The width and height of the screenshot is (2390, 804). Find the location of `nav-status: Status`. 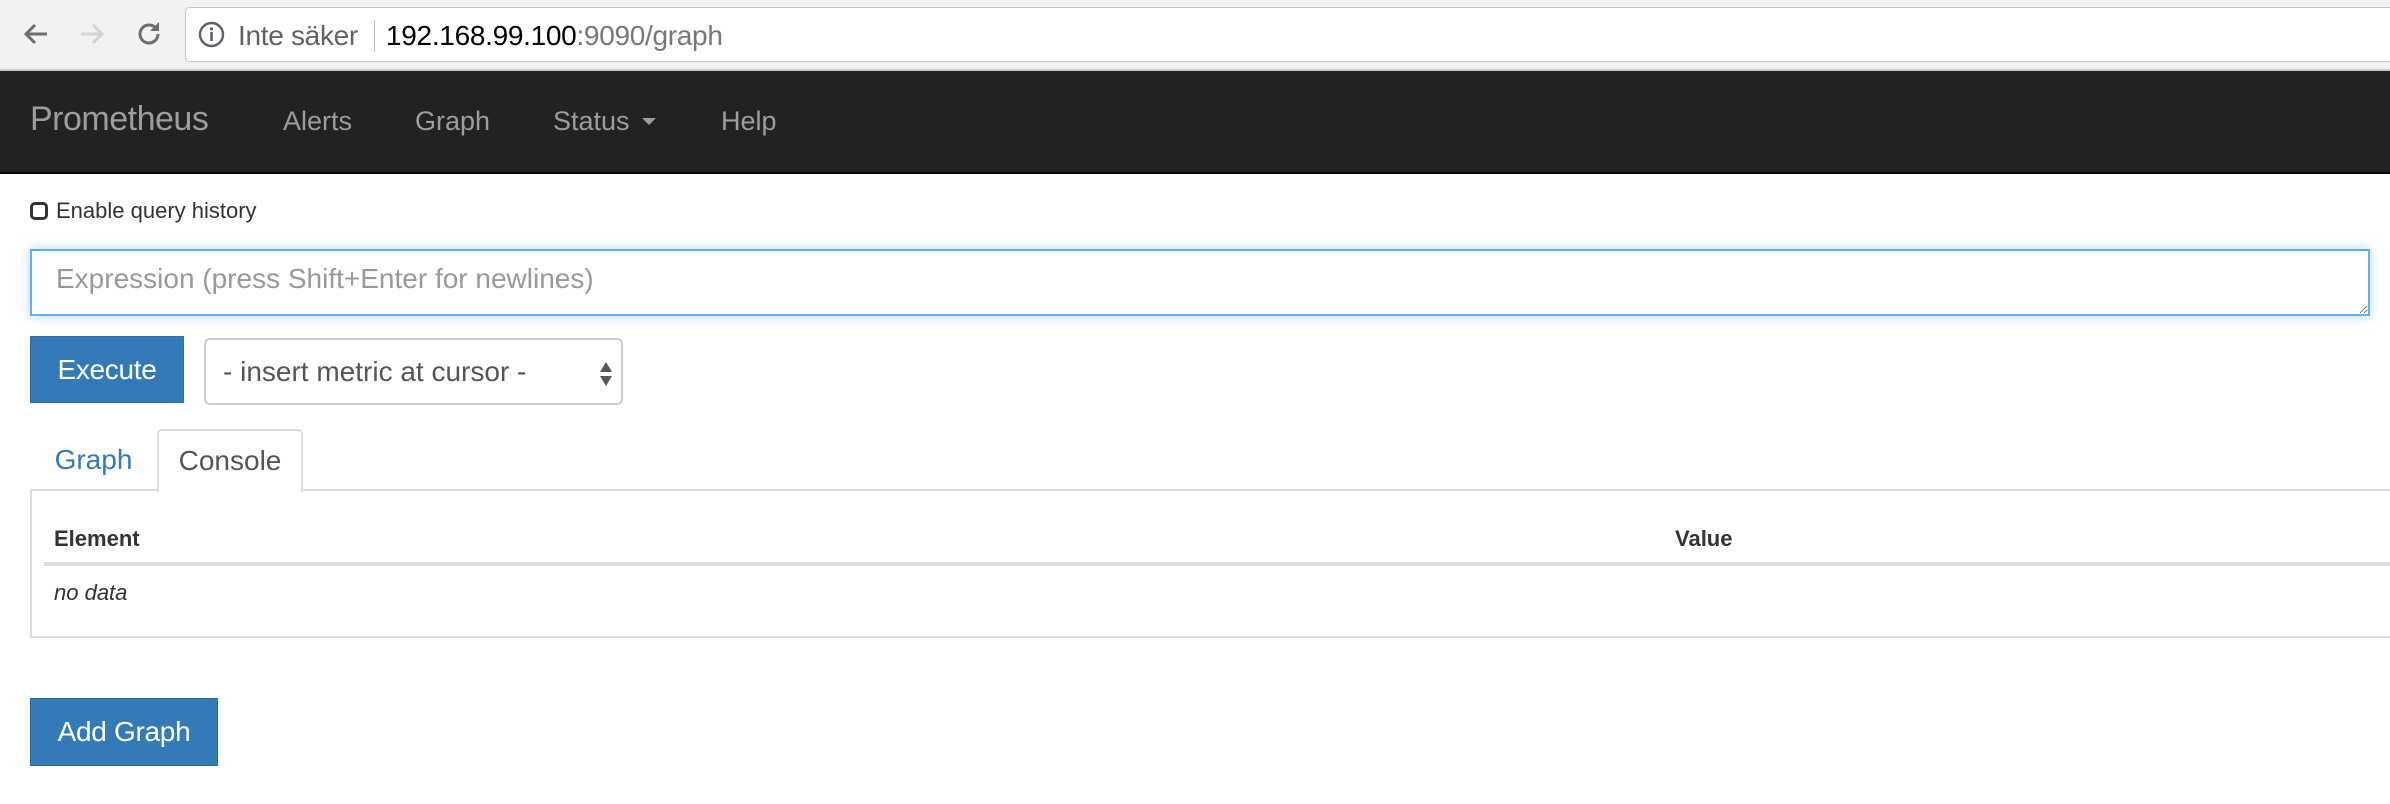

nav-status: Status is located at coordinates (604, 121).